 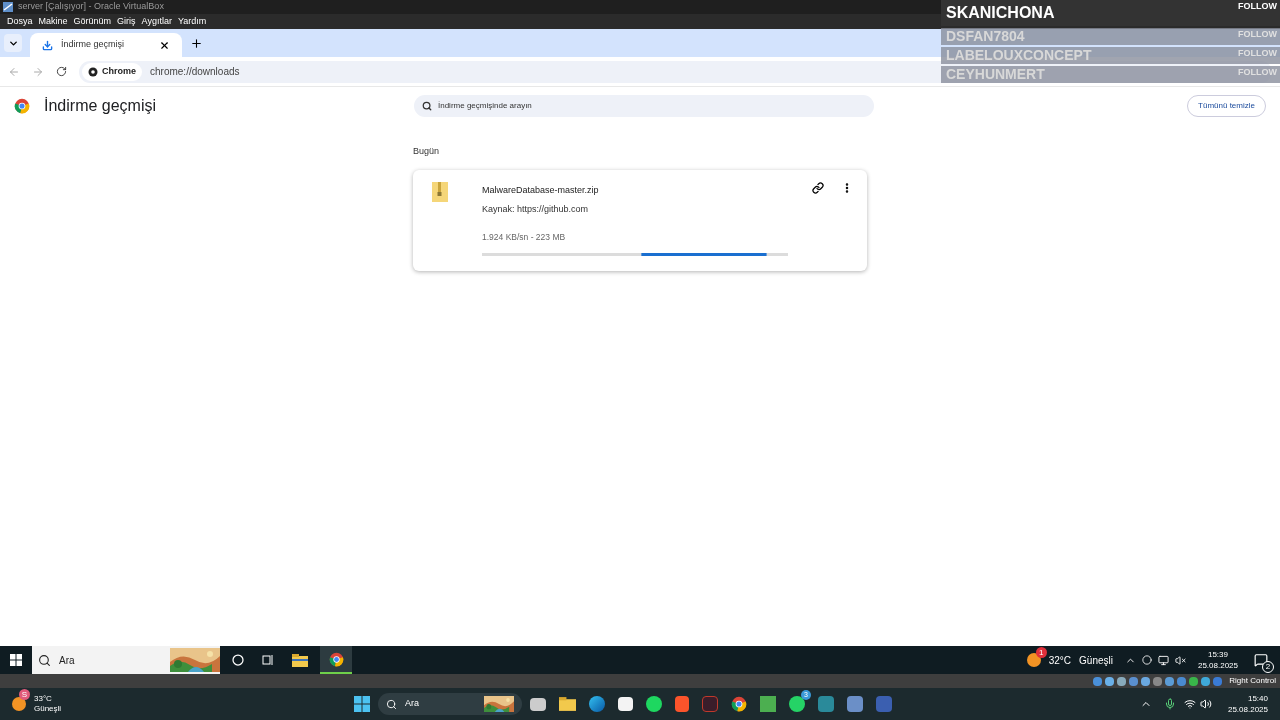 What do you see at coordinates (1252, 681) in the screenshot?
I see `host-key-label: Right Control` at bounding box center [1252, 681].